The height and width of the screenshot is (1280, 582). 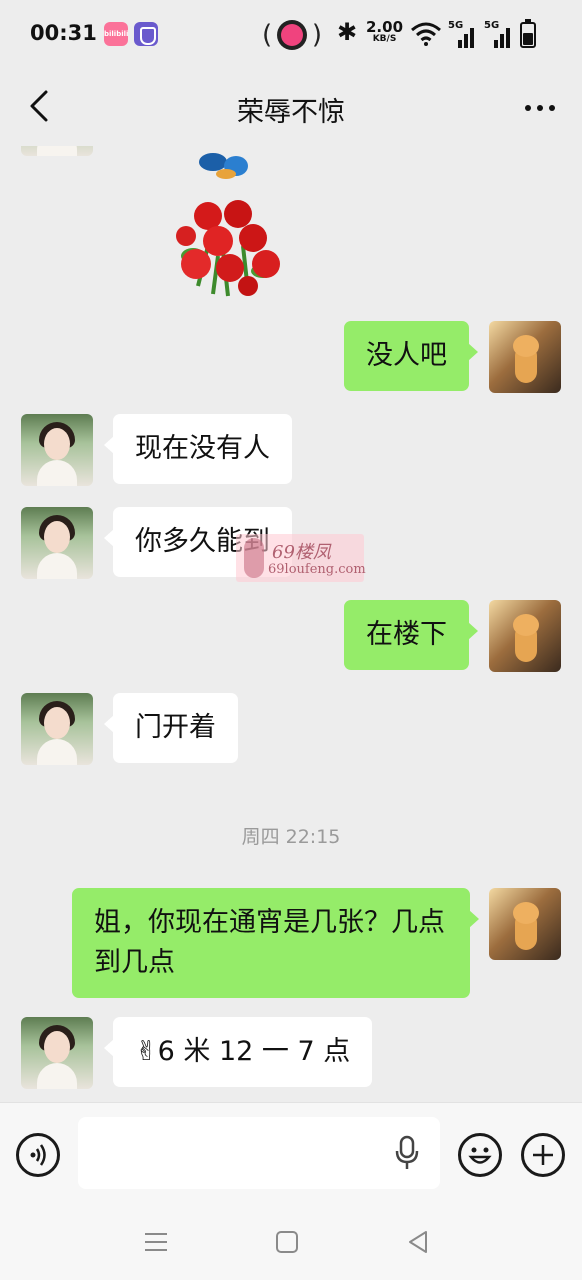 I want to click on message-bubble-in: 门开着, so click(x=171, y=728).